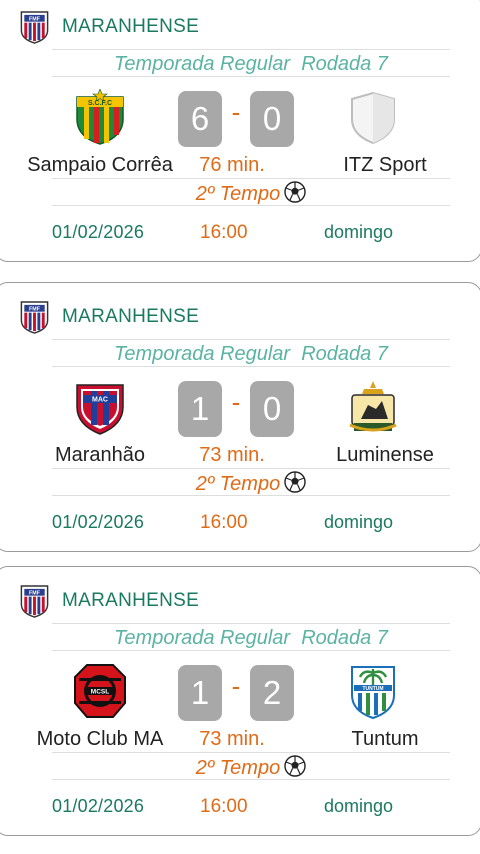 The image size is (480, 854). I want to click on tuntum-crest-icon: TUNTUM, so click(373, 691).